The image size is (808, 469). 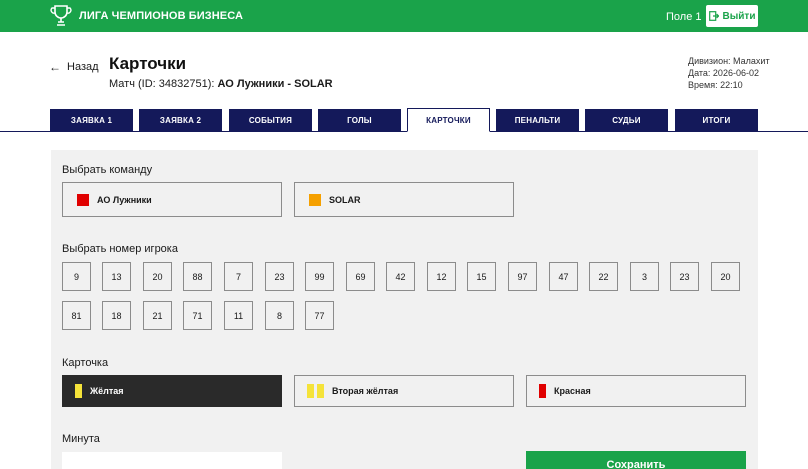 What do you see at coordinates (162, 84) in the screenshot?
I see `match-id: Матч (ID: 34832751):` at bounding box center [162, 84].